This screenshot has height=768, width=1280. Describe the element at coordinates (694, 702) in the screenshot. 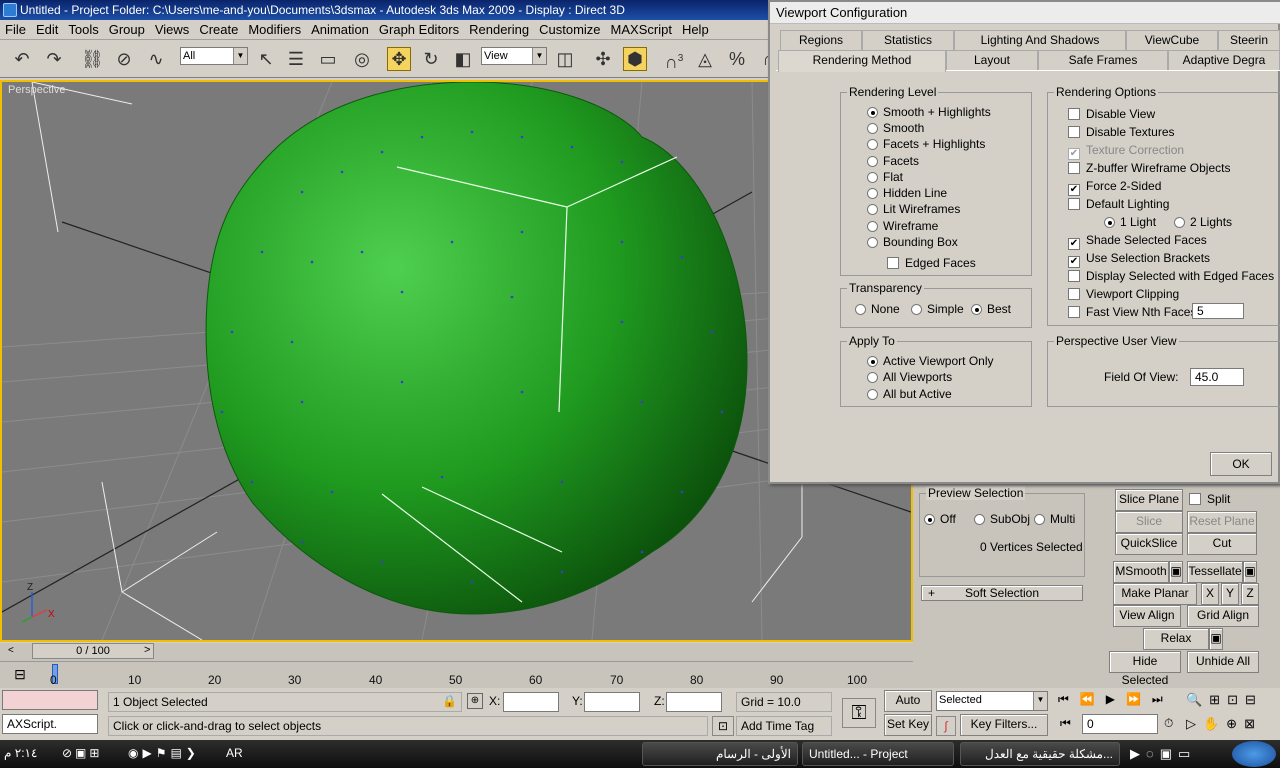

I see `z-coord-field` at that location.